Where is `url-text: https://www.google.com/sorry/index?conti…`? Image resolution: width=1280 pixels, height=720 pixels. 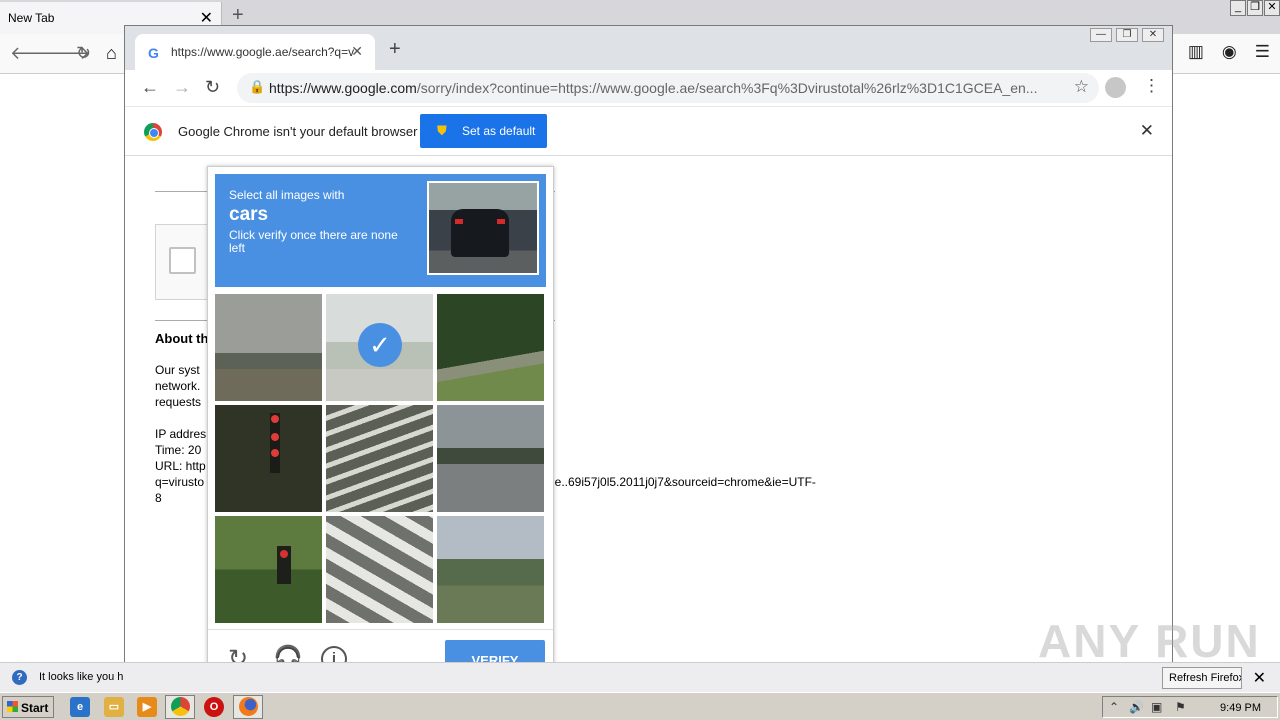
url-text: https://www.google.com/sorry/index?conti… is located at coordinates (653, 88).